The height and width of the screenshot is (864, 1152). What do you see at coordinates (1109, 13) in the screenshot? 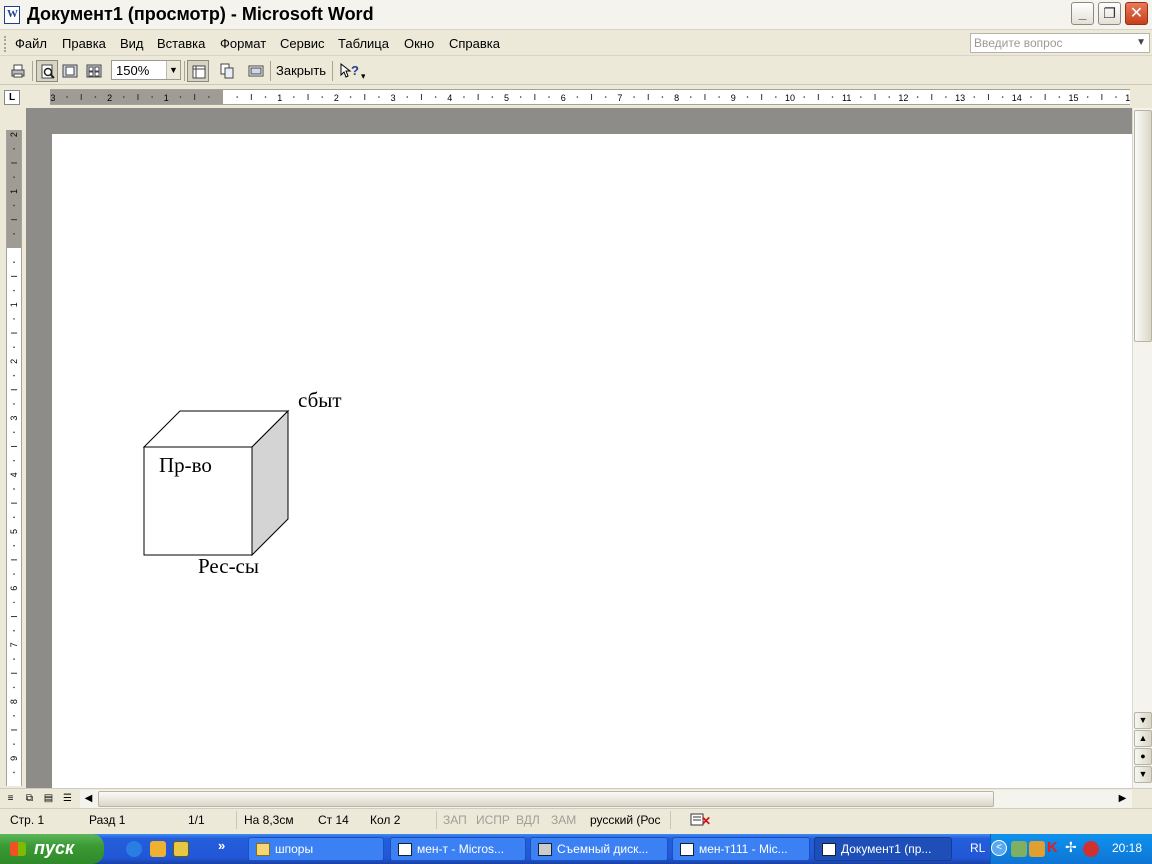
I see `restore-button: ❐` at bounding box center [1109, 13].